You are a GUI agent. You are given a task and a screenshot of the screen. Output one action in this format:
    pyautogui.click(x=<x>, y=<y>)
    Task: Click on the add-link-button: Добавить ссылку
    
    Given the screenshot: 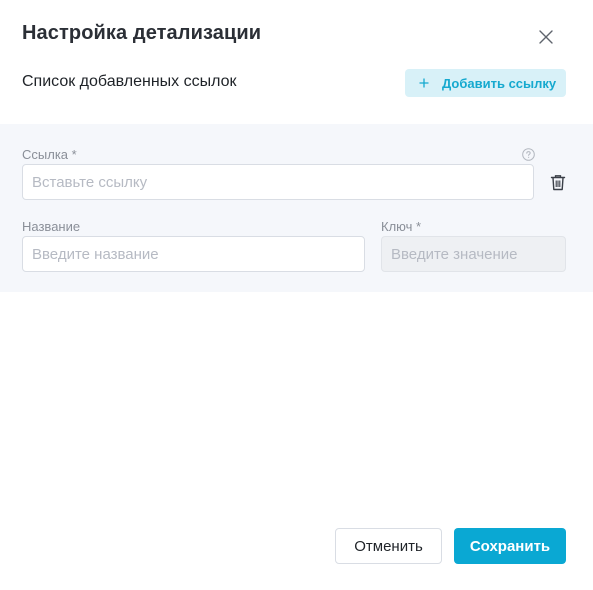 What is the action you would take?
    pyautogui.click(x=485, y=83)
    